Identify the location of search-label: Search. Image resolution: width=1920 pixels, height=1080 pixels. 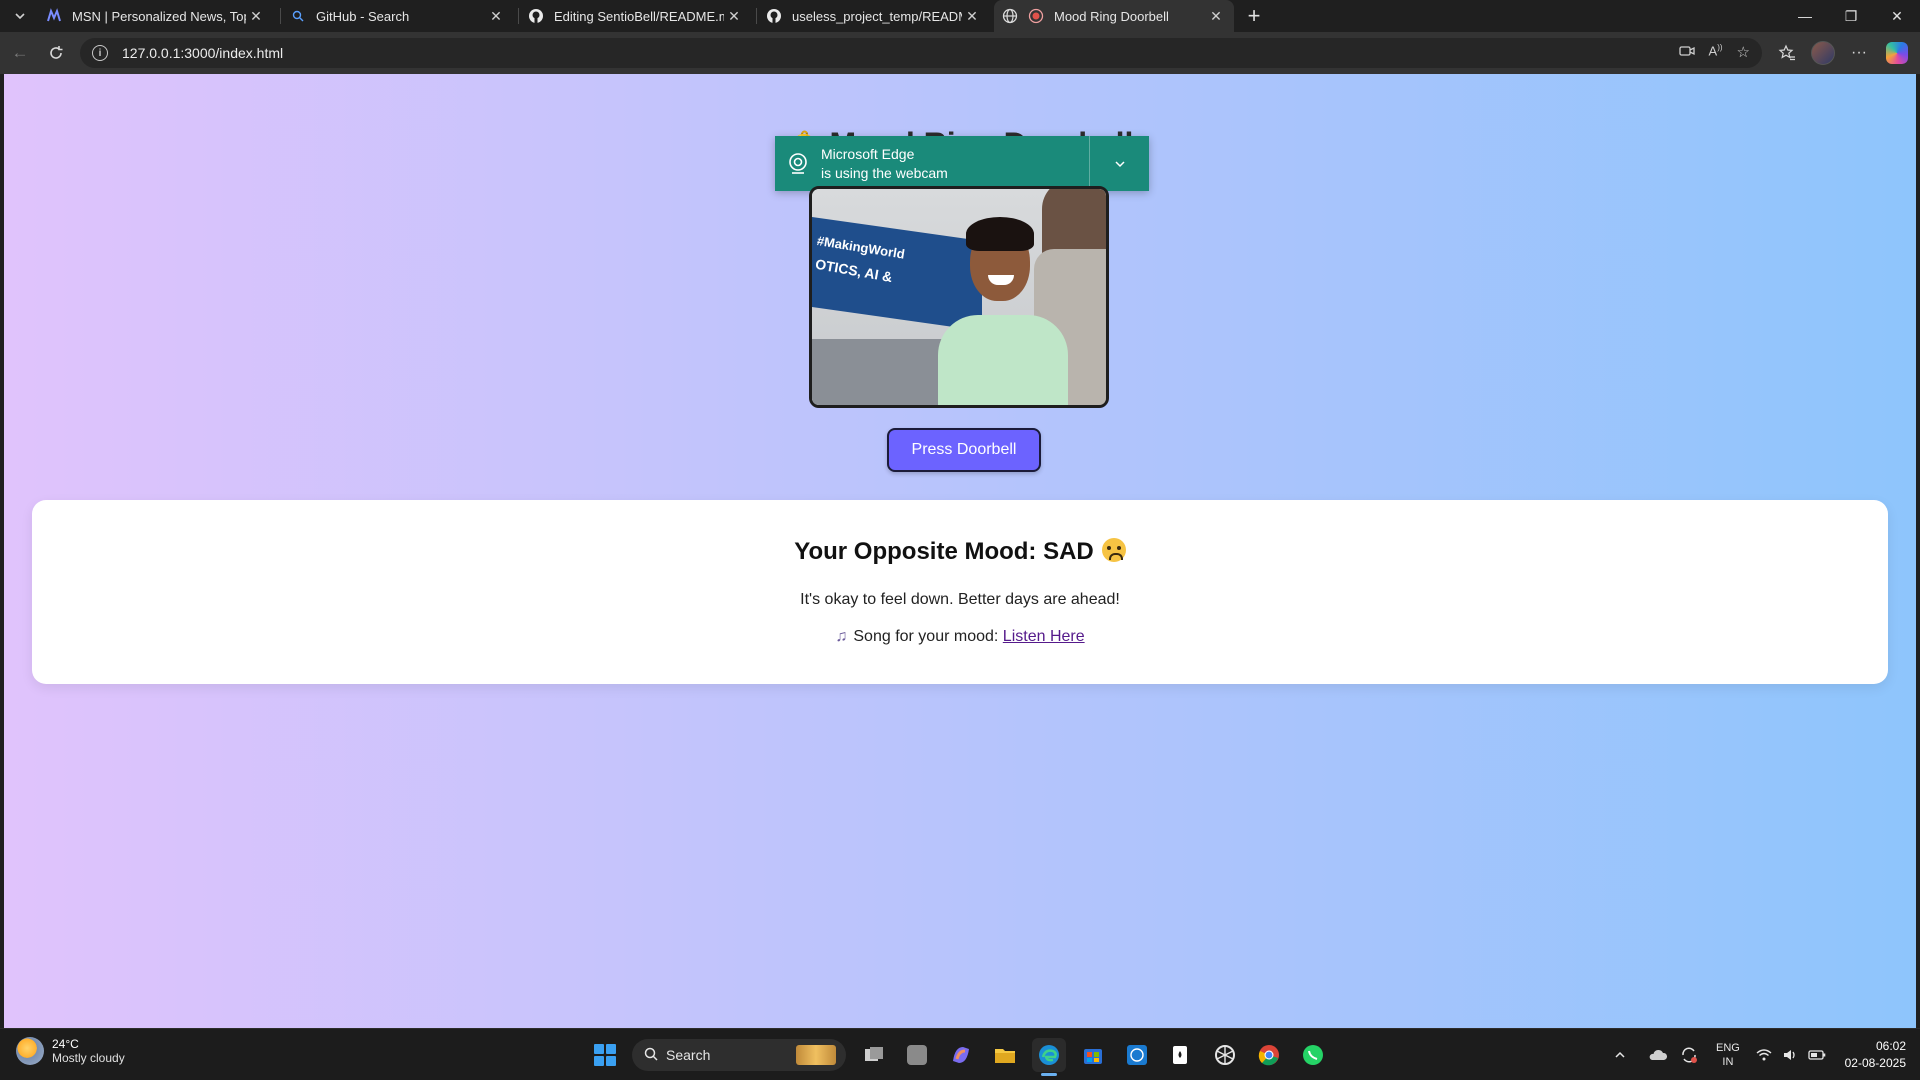
(688, 1055).